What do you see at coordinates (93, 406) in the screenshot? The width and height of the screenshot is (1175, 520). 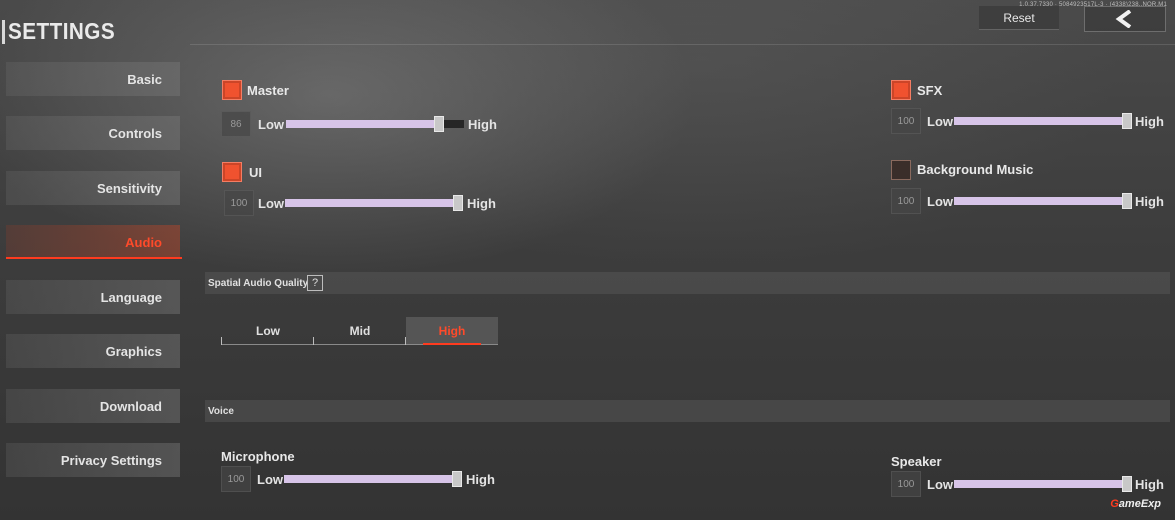 I see `sidebar-item-download: Download` at bounding box center [93, 406].